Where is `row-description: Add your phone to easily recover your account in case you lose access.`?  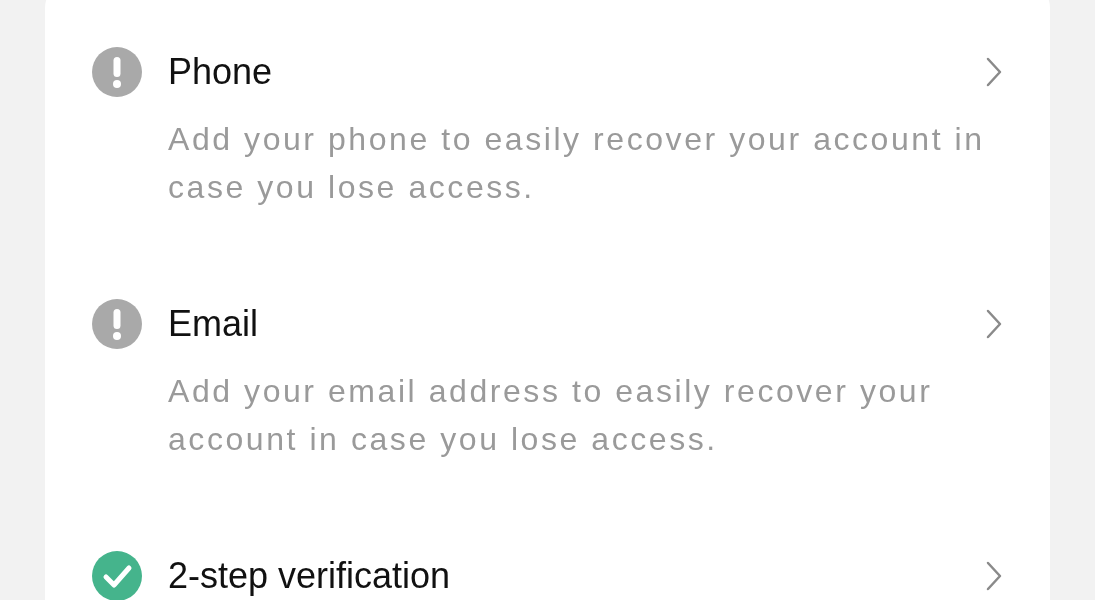 row-description: Add your phone to easily recover your account in case you lose access. is located at coordinates (577, 163).